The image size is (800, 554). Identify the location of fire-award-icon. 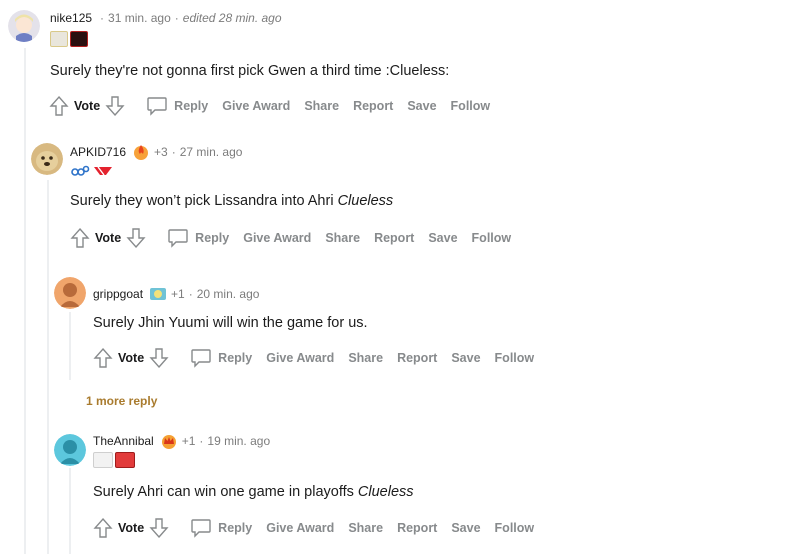
(141, 152).